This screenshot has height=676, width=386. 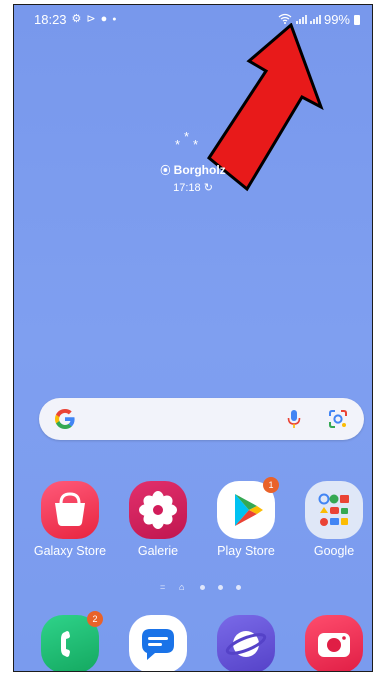 What do you see at coordinates (193, 169) in the screenshot?
I see `weather-location: ⦿ Borgholz` at bounding box center [193, 169].